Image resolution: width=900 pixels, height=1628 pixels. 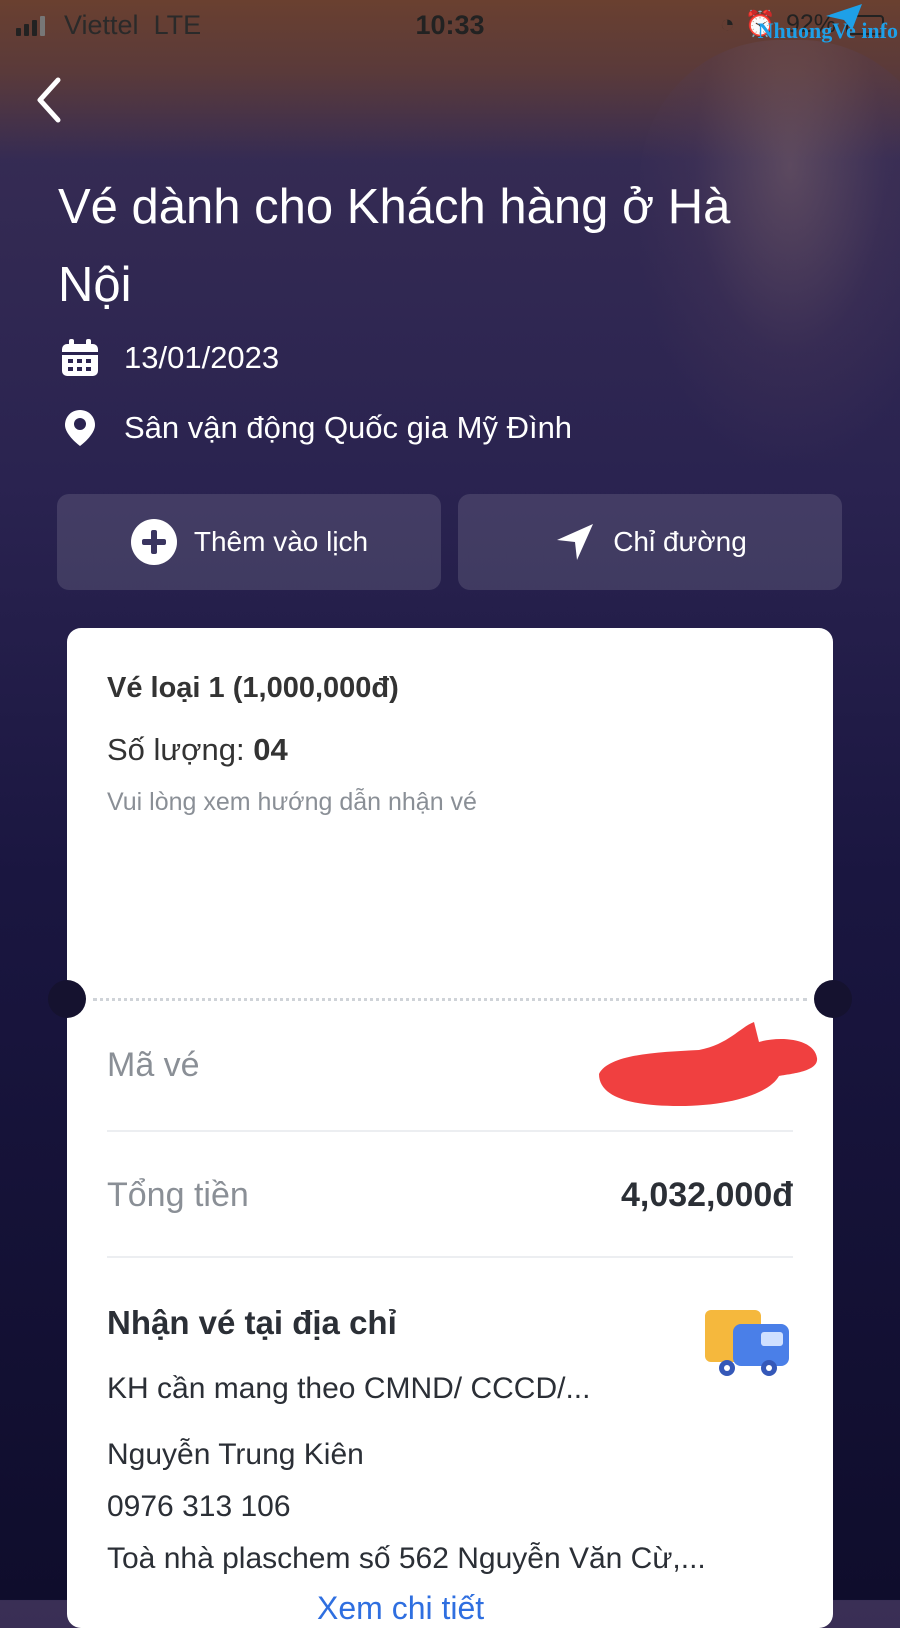 What do you see at coordinates (394, 246) in the screenshot?
I see `page-title: Vé dành cho Khách hàng ở Hà Nội` at bounding box center [394, 246].